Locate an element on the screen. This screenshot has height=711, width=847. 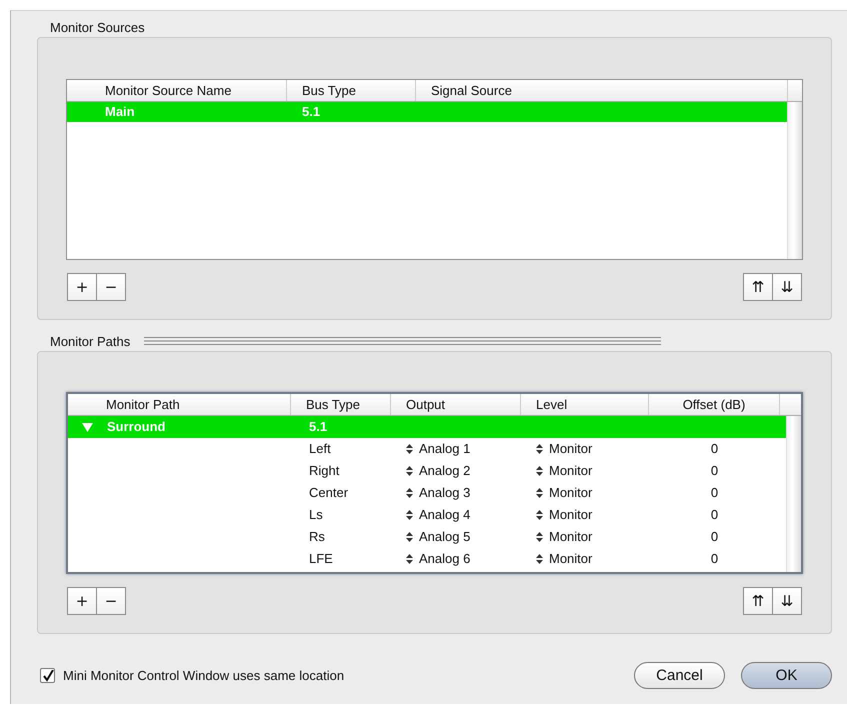
disclosure-triangle-icon is located at coordinates (87, 427).